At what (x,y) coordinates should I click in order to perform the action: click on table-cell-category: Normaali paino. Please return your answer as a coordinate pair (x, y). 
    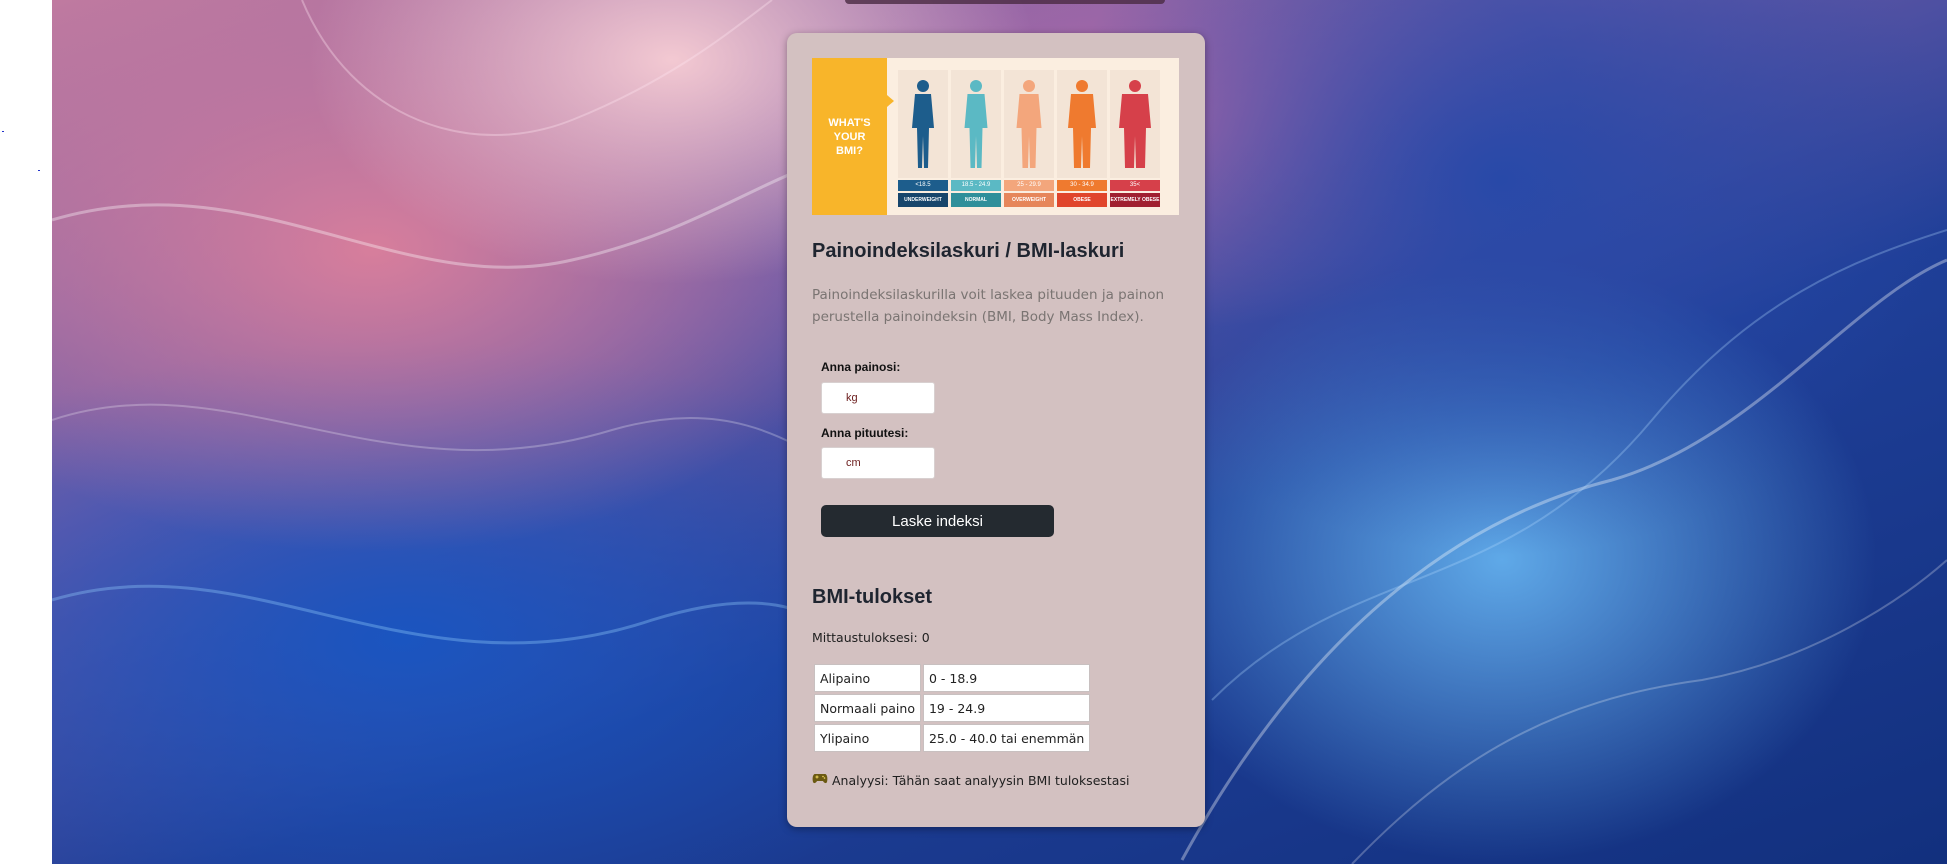
    Looking at the image, I should click on (867, 708).